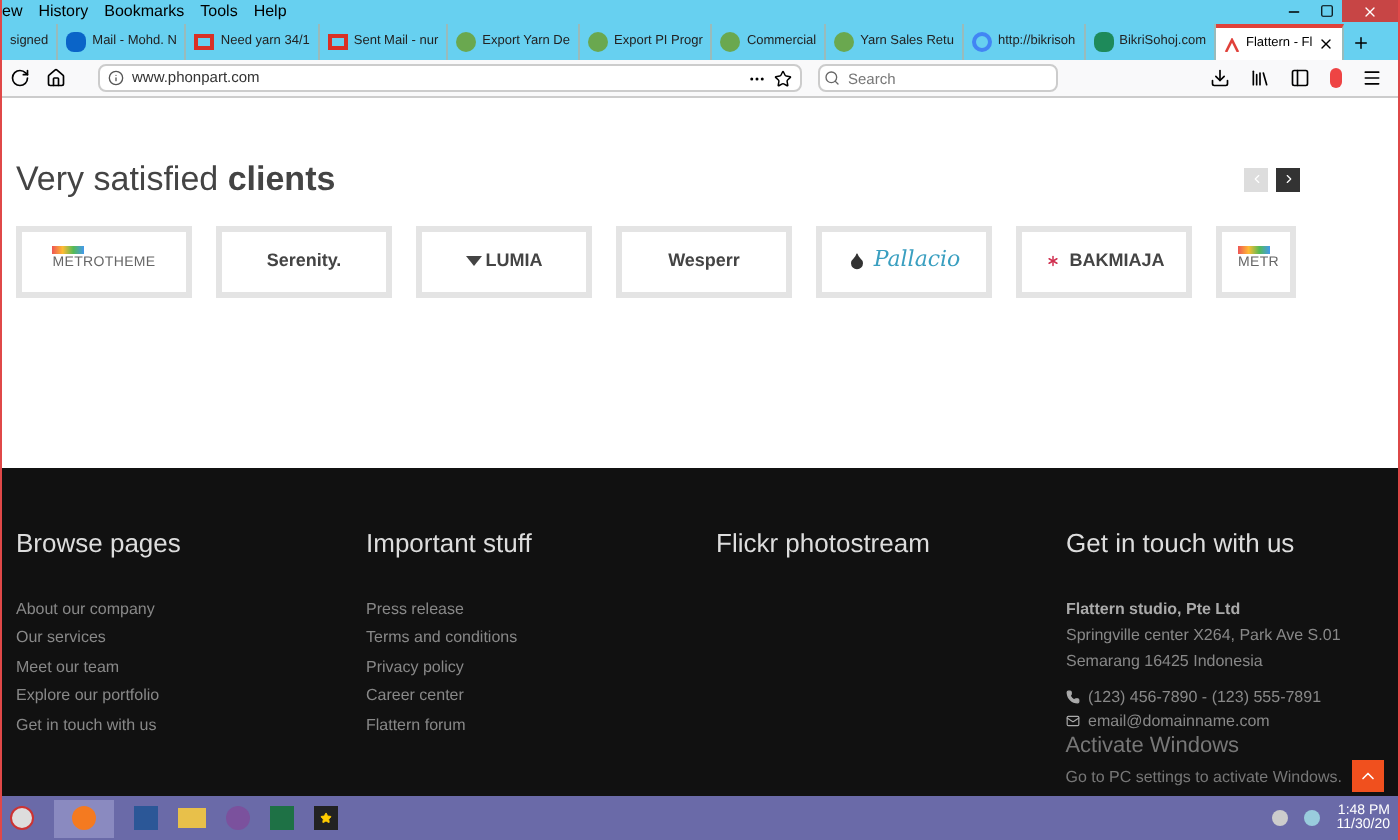 Image resolution: width=1400 pixels, height=840 pixels. What do you see at coordinates (704, 261) in the screenshot?
I see `client-logo: Wesperr` at bounding box center [704, 261].